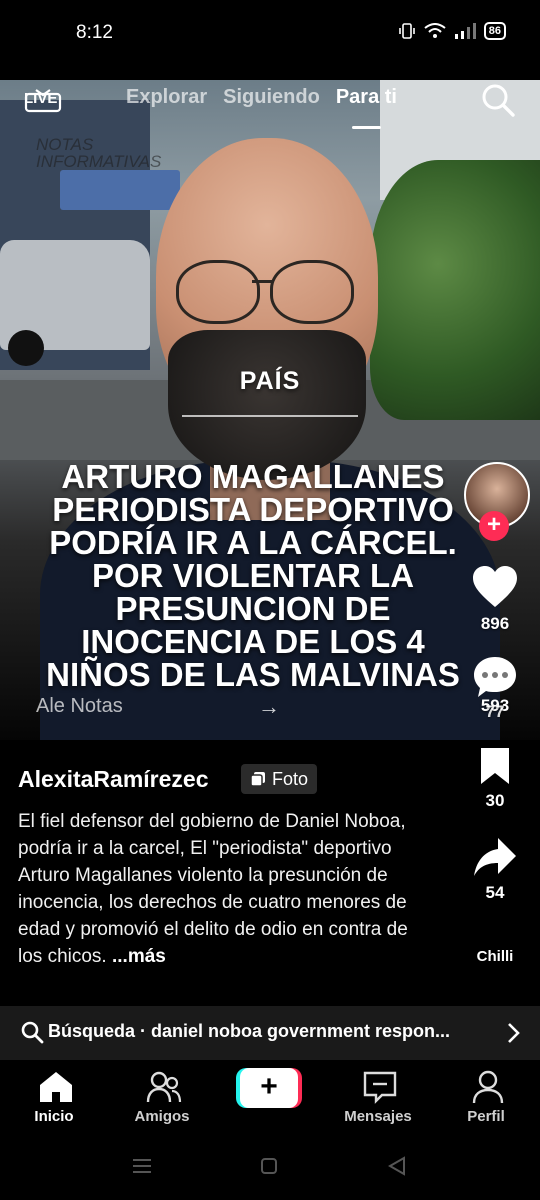  I want to click on share-button: 54, so click(495, 869).